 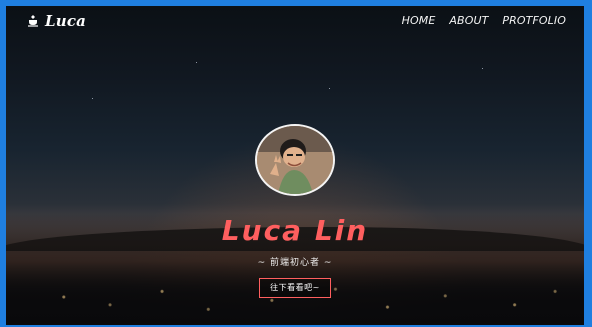 I want to click on nav-home: HOME, so click(x=419, y=20).